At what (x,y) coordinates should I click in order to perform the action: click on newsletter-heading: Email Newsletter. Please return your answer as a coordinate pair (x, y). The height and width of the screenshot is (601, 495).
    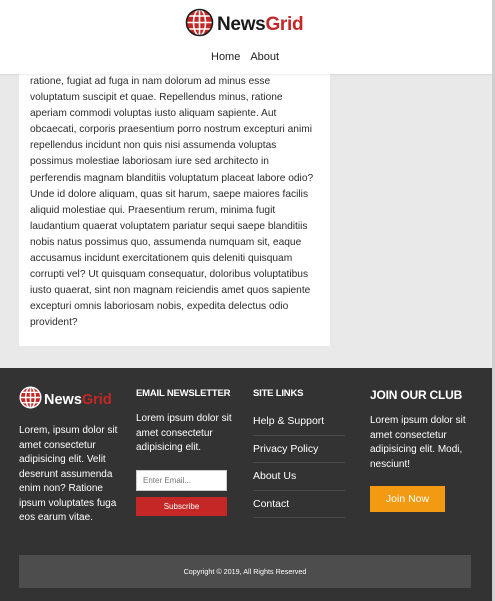
    Looking at the image, I should click on (183, 393).